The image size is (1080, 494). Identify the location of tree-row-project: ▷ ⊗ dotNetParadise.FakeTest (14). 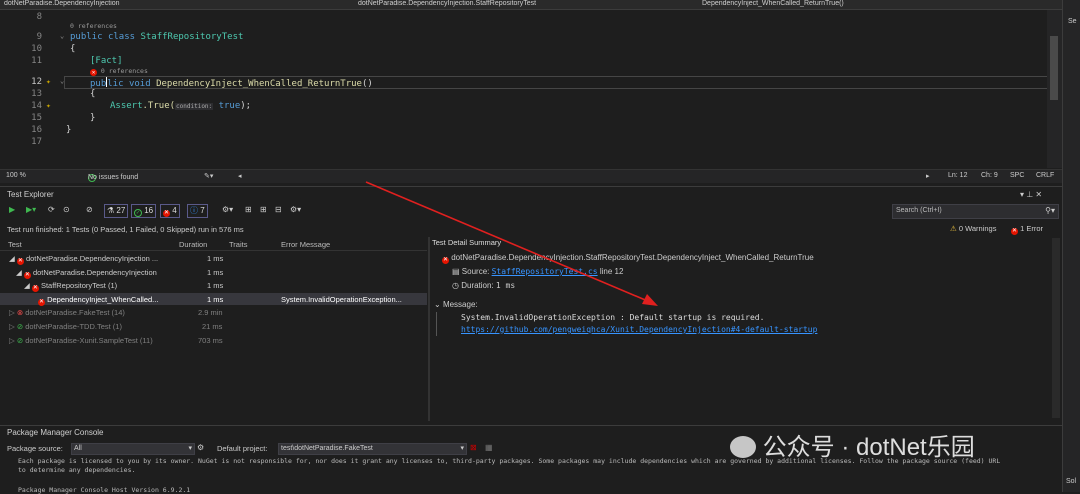
(67, 312).